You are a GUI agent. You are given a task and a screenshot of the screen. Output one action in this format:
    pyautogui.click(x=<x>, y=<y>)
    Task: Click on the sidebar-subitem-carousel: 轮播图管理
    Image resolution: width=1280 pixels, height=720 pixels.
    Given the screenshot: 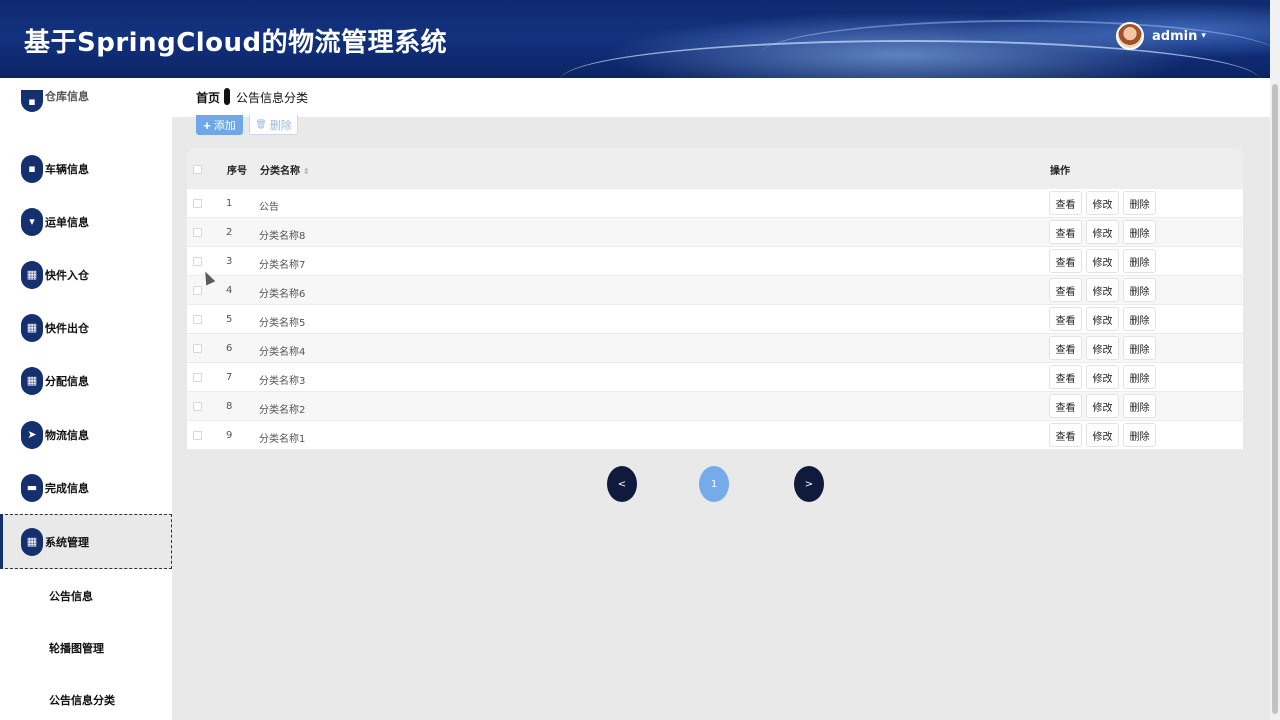 What is the action you would take?
    pyautogui.click(x=76, y=648)
    